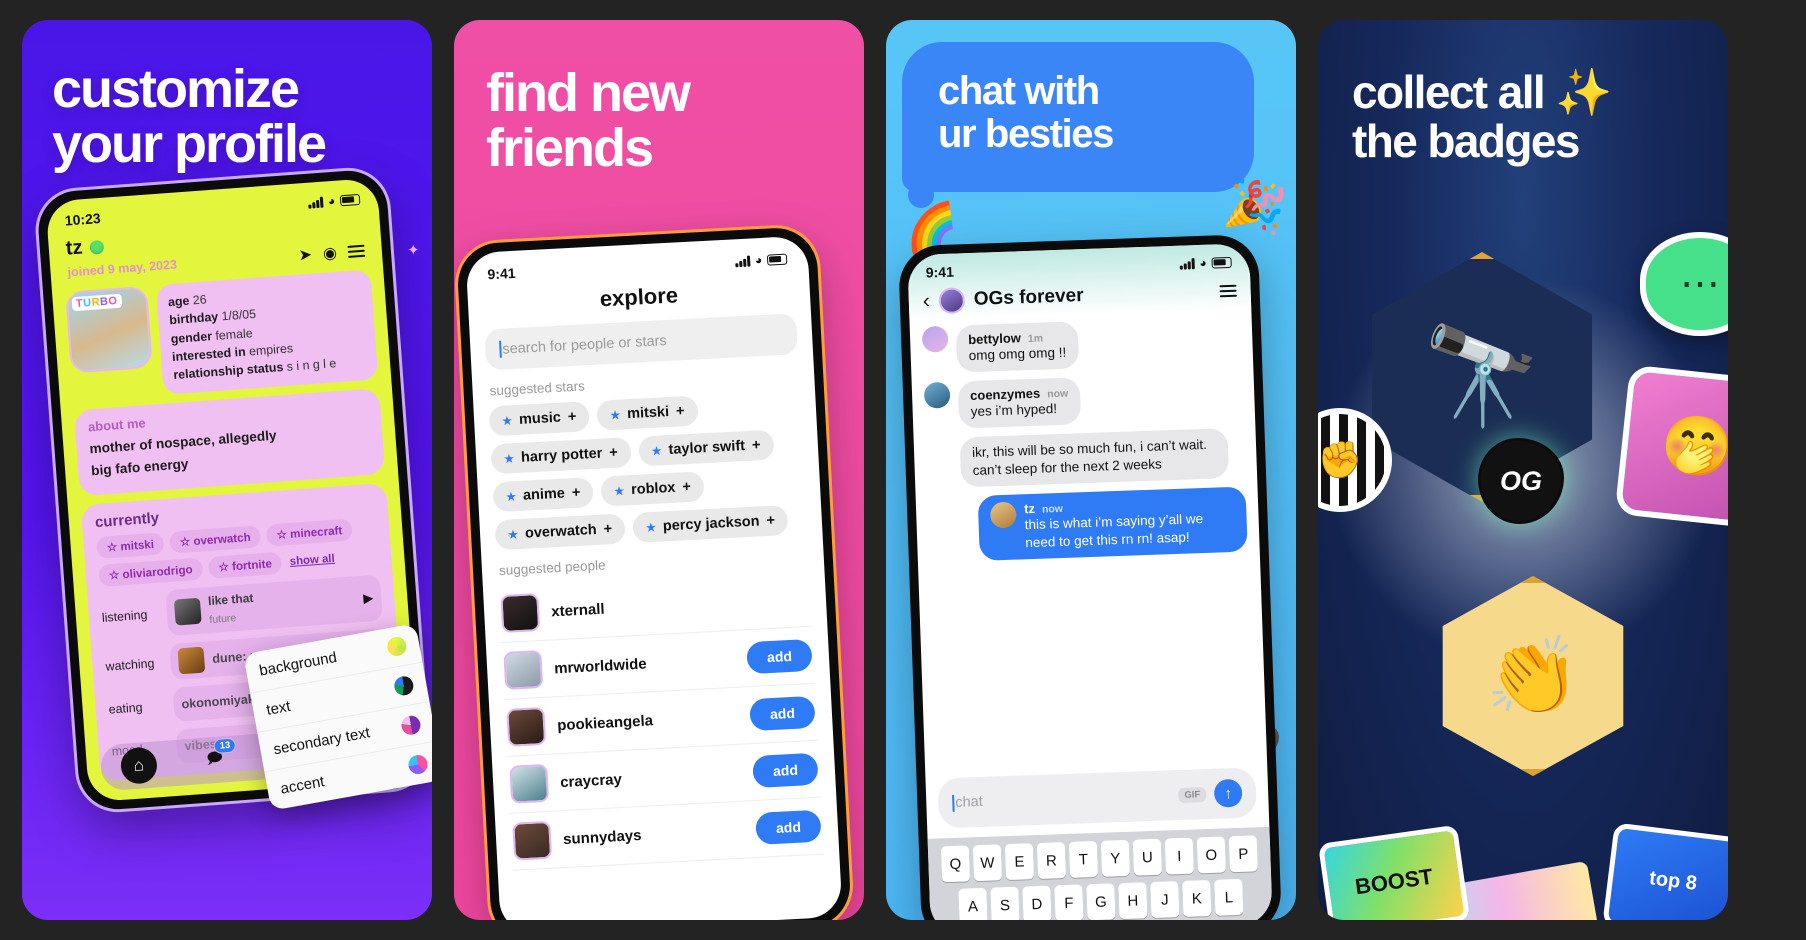 The image size is (1806, 940). Describe the element at coordinates (561, 456) in the screenshot. I see `star-tag: ★ harry potter +` at that location.